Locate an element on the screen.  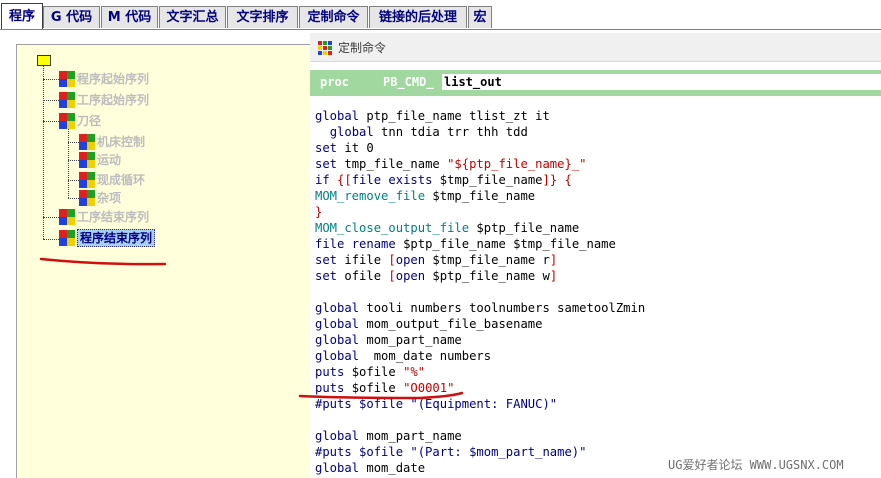
proc-prefix: PB_CMD_ is located at coordinates (408, 82).